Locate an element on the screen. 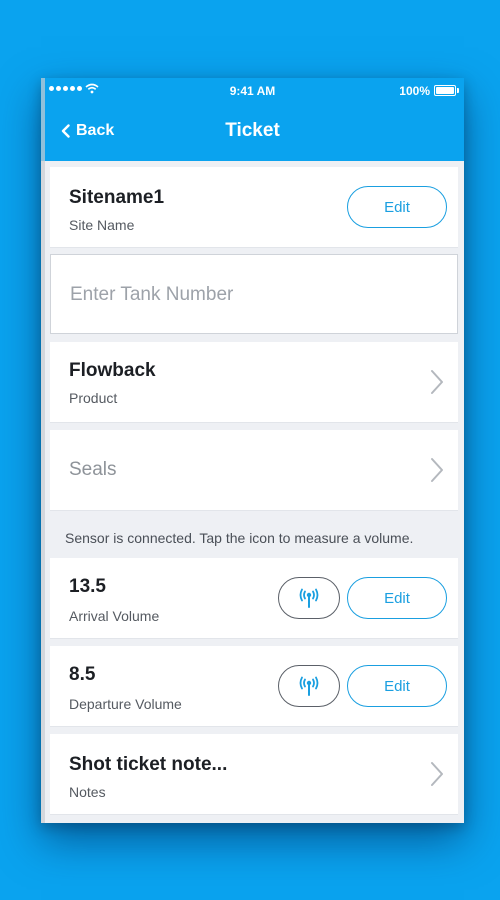 The image size is (500, 900). product-row: Flowback Product is located at coordinates (254, 382).